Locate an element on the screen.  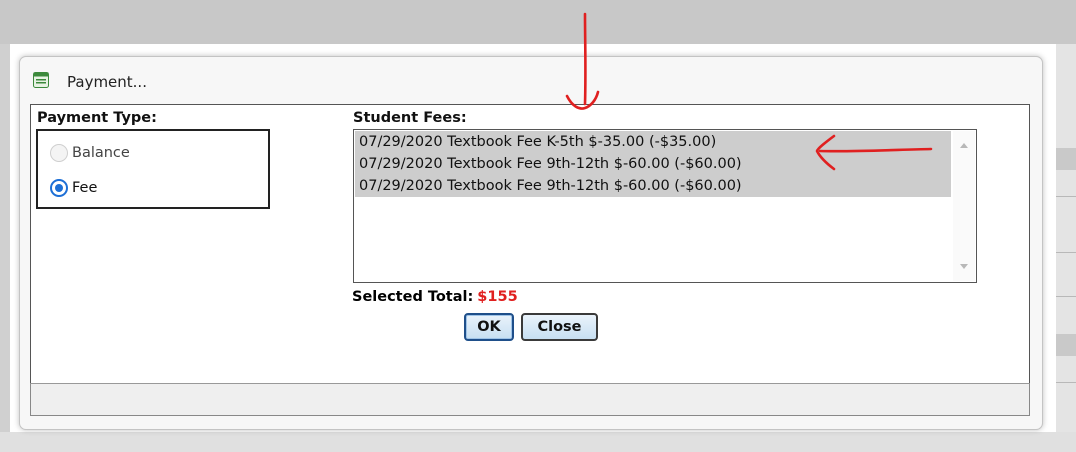
payment-type-group: Balance Fee is located at coordinates (153, 169).